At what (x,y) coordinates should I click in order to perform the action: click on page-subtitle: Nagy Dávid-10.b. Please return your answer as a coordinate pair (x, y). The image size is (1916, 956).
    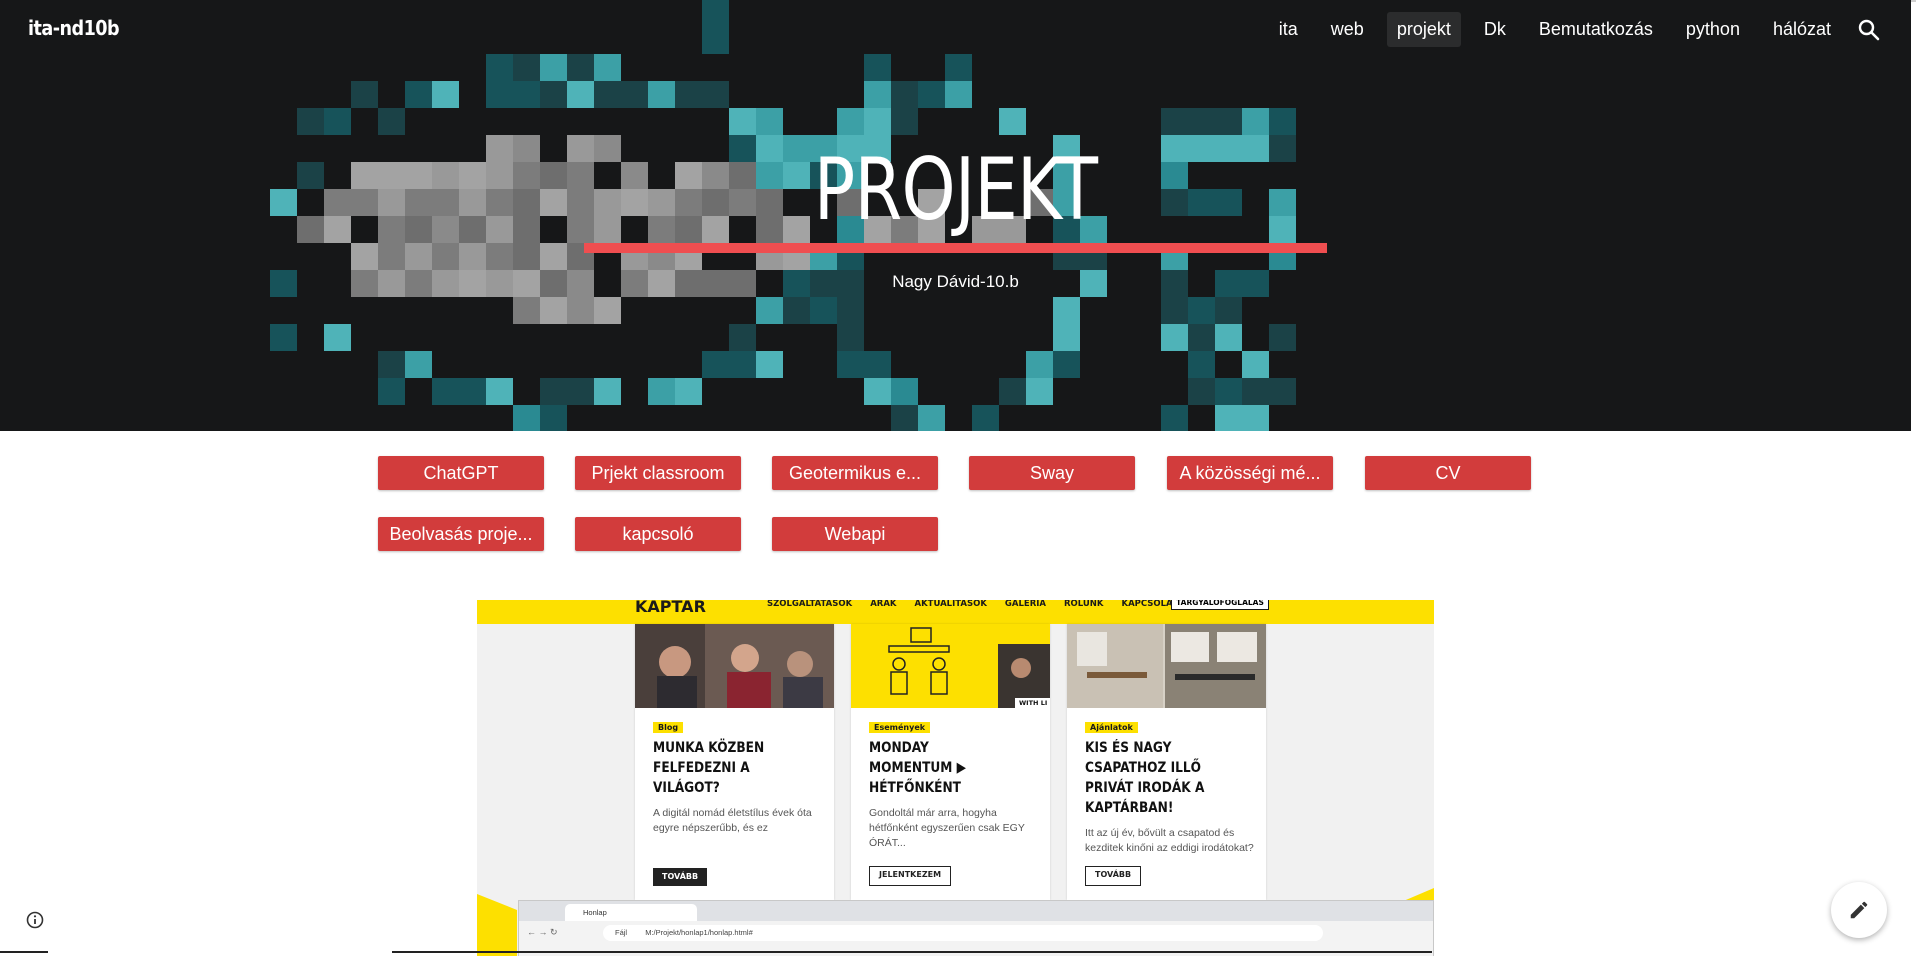
    Looking at the image, I should click on (955, 281).